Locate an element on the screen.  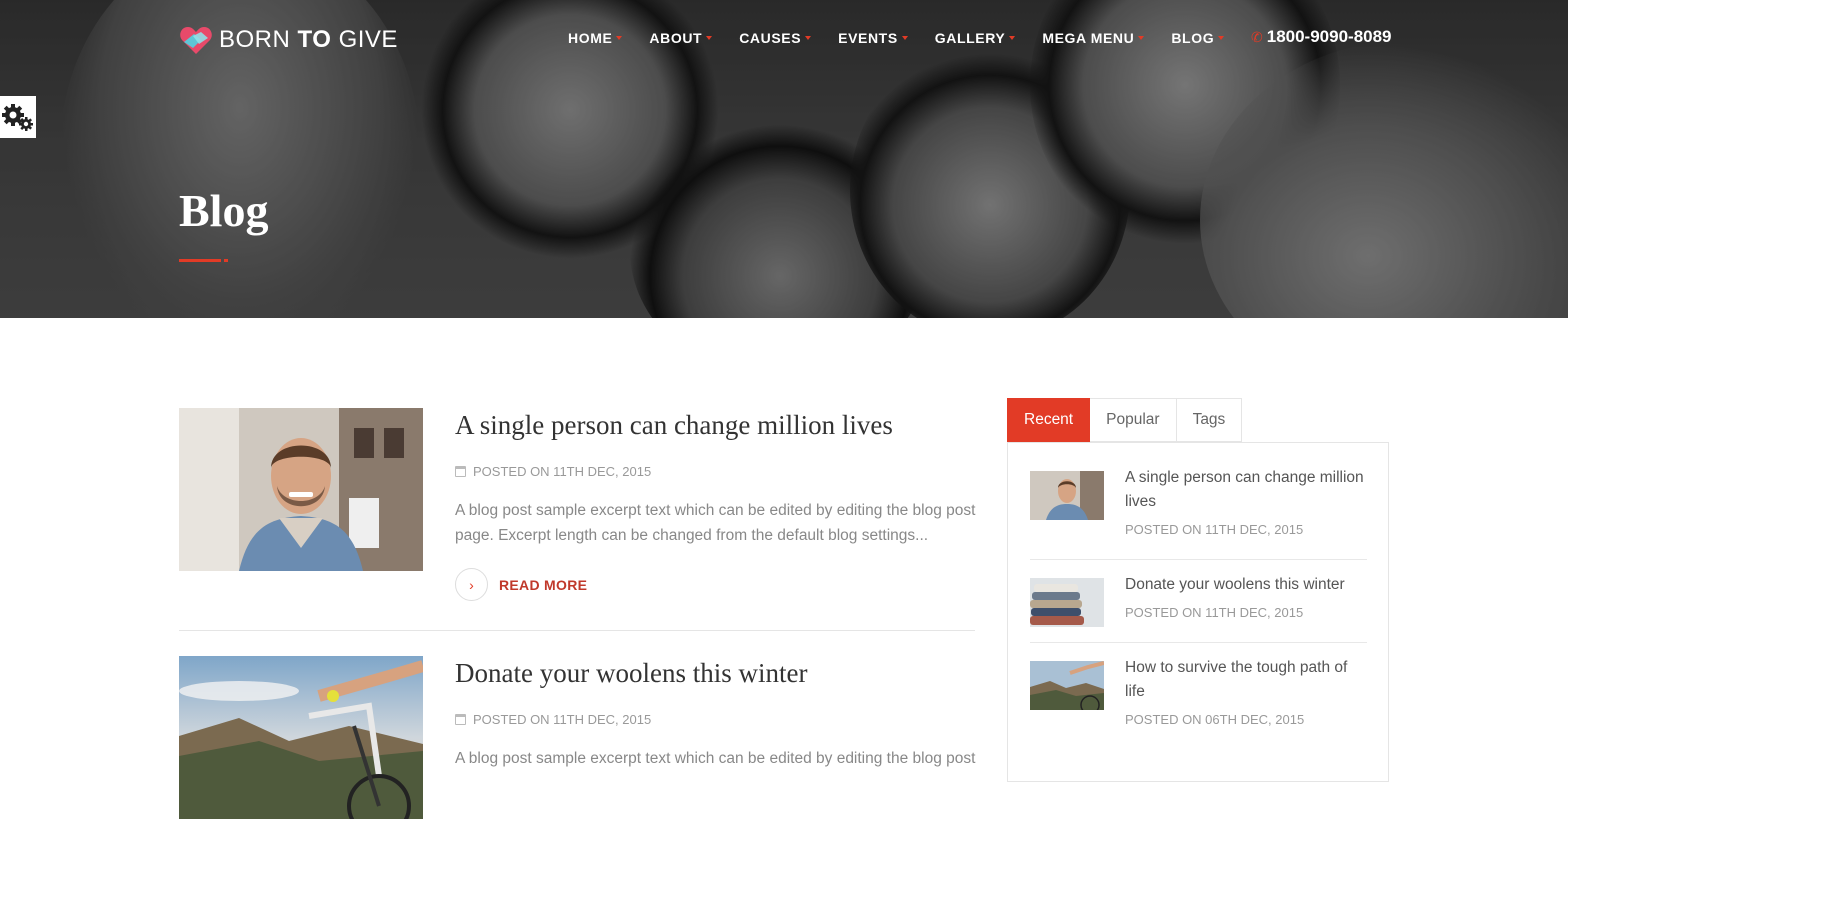
phone-number: ✆ 1800-9090-8089 is located at coordinates (1321, 37).